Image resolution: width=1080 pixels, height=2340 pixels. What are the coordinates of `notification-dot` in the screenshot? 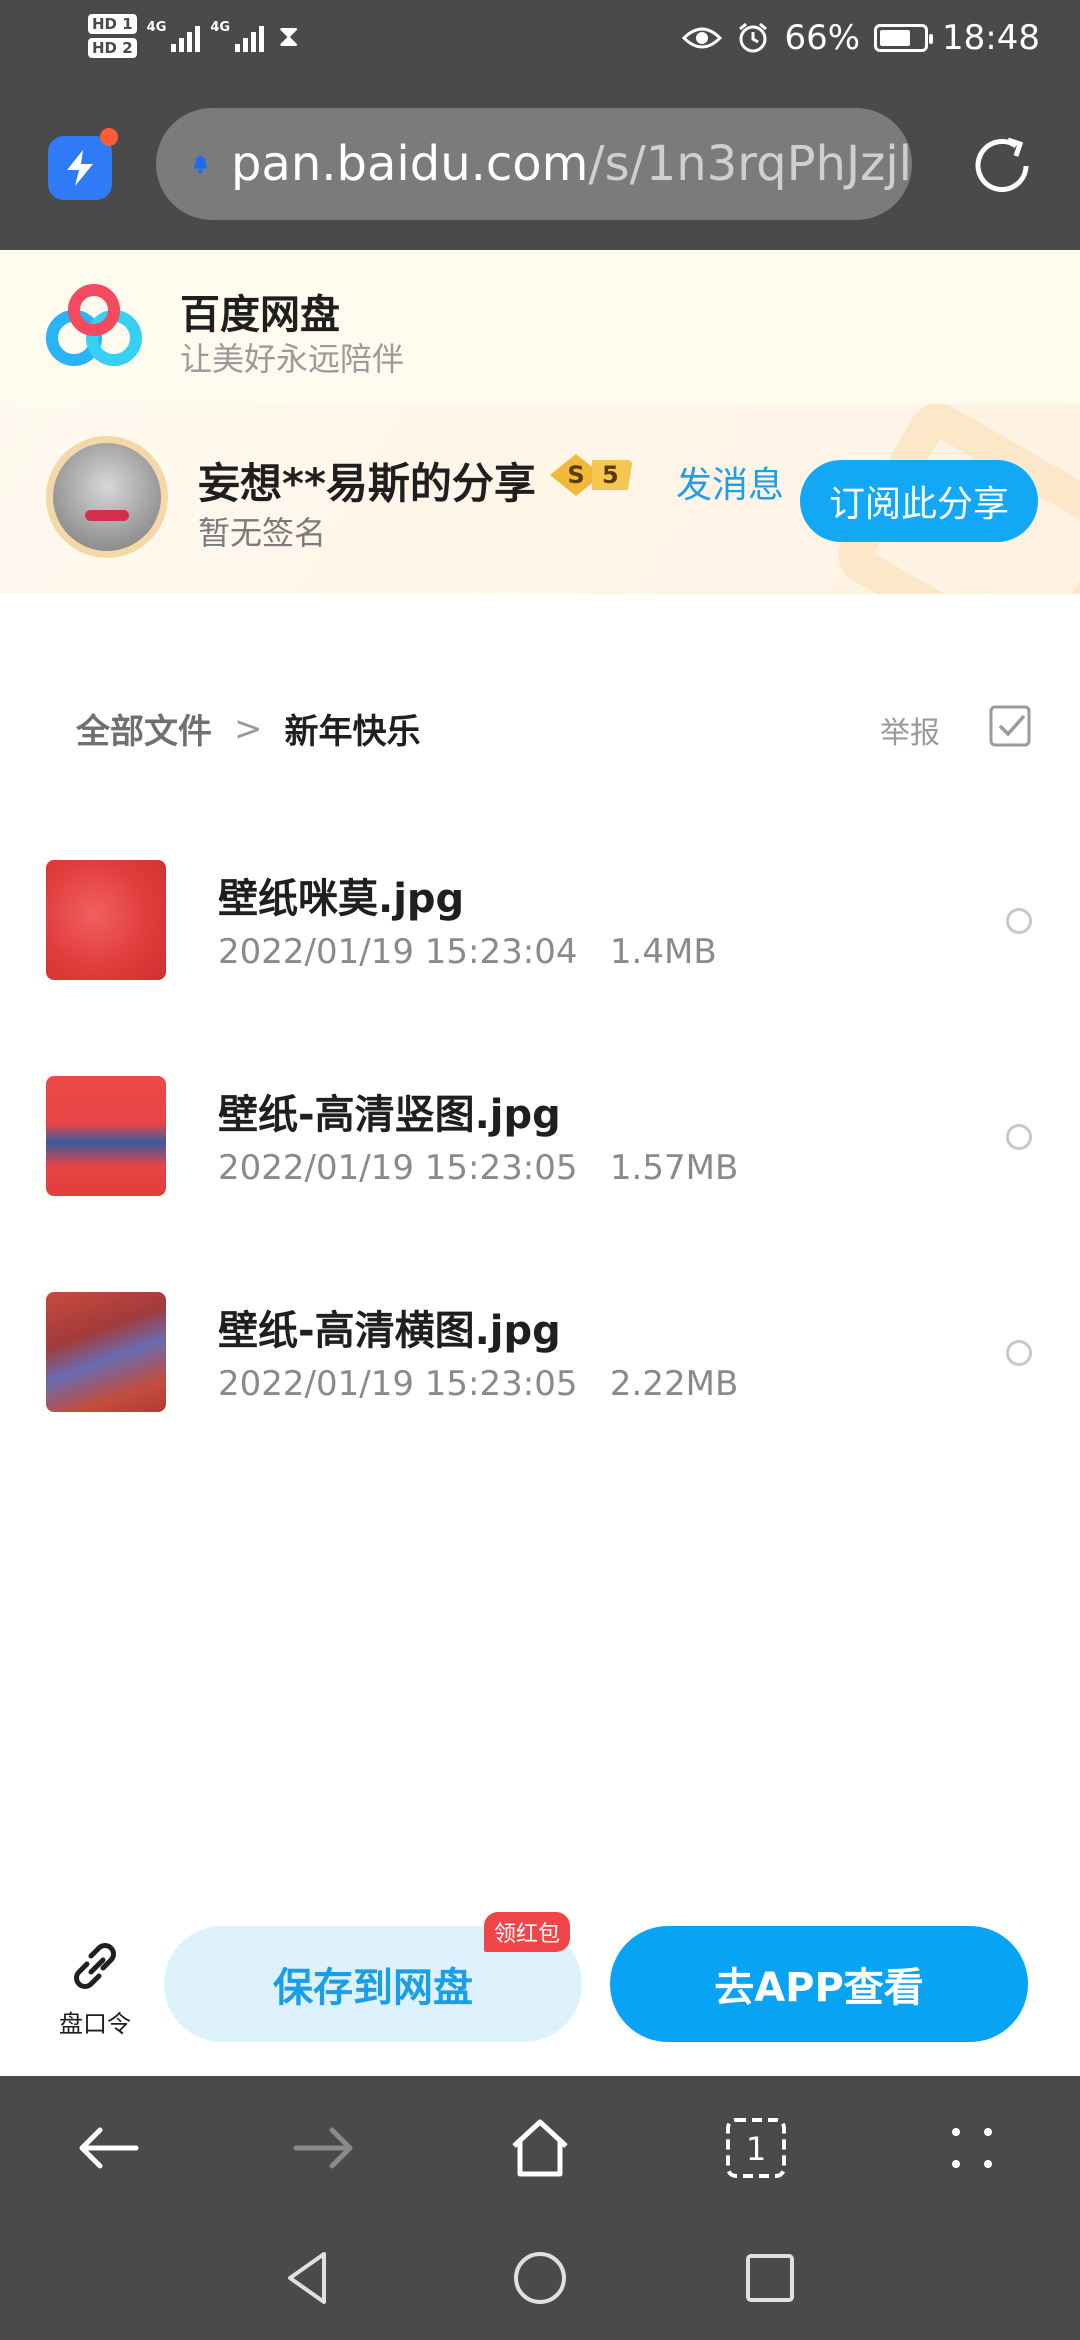 It's located at (109, 137).